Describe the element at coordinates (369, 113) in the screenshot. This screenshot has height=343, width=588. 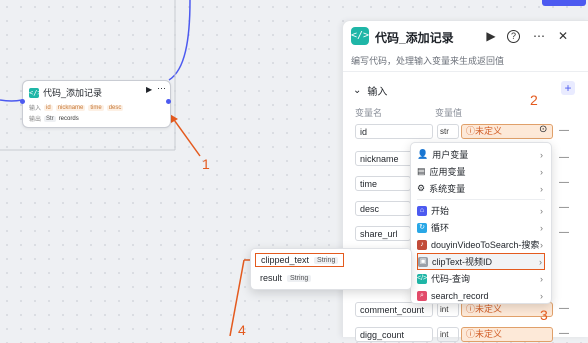
I see `col-header-name: 变量名` at that location.